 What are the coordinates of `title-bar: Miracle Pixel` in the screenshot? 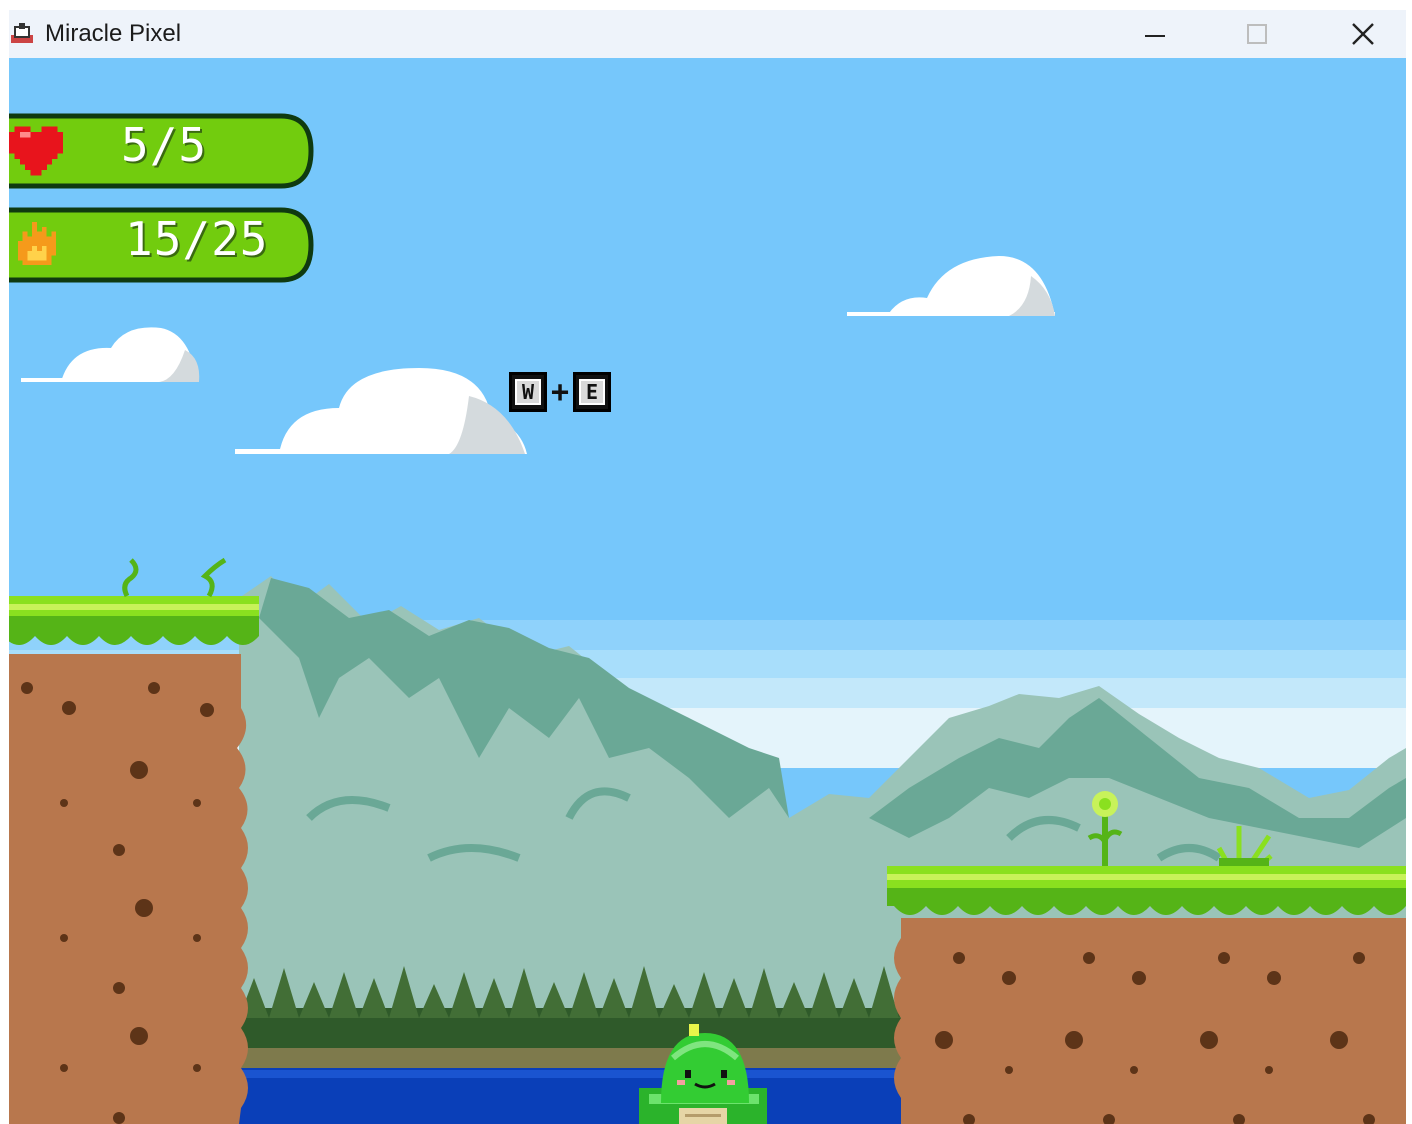 It's located at (707, 34).